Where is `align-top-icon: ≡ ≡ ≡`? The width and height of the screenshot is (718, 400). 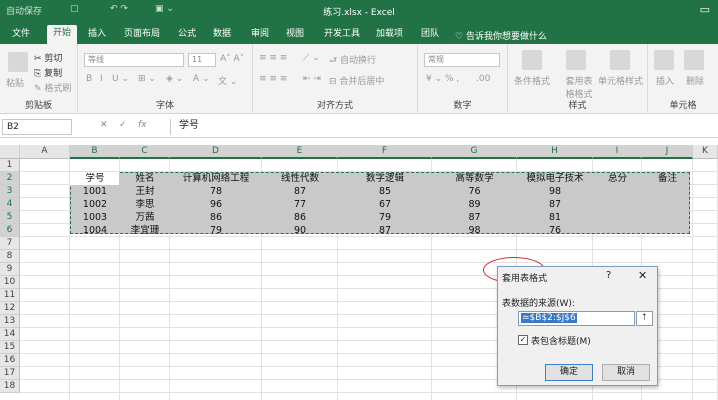
align-top-icon: ≡ ≡ ≡ is located at coordinates (273, 58).